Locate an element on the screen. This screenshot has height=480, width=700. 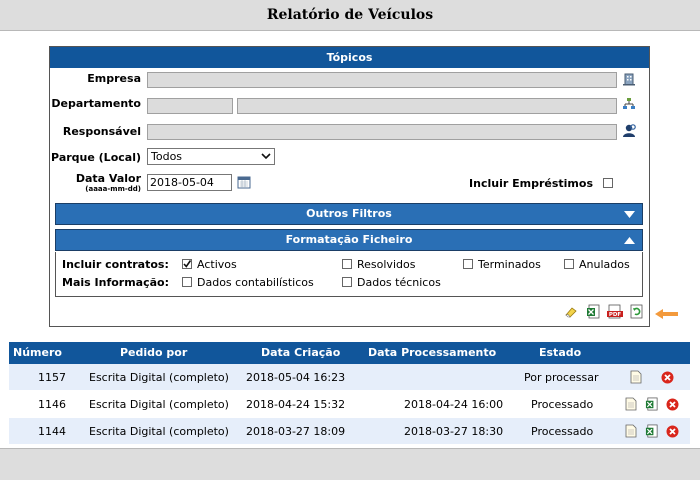
activos-checkbox is located at coordinates (187, 264).